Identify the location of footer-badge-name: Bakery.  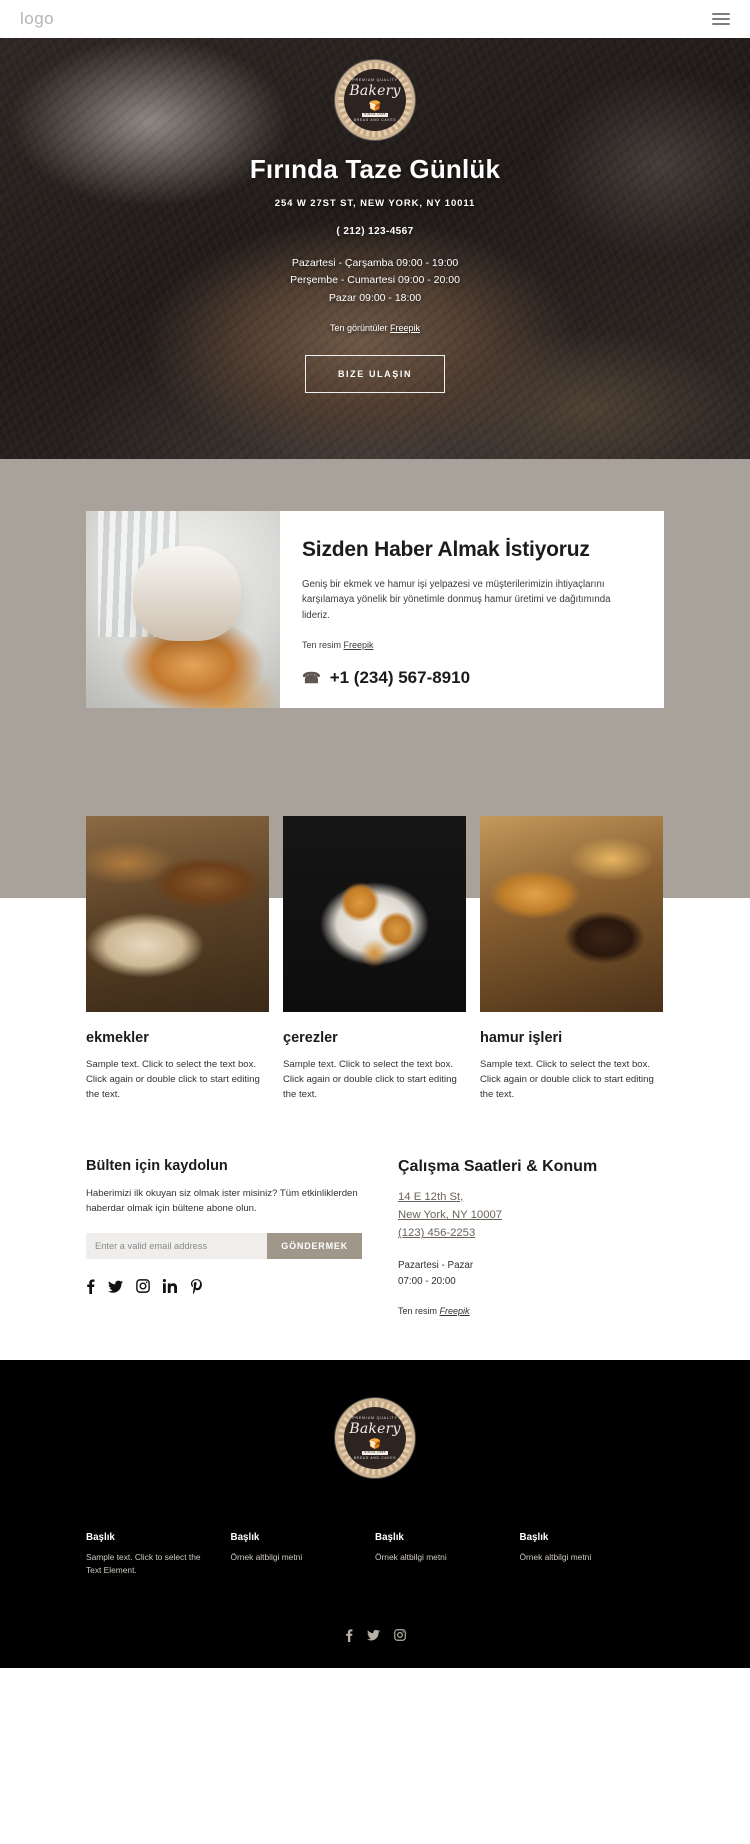
(375, 1429).